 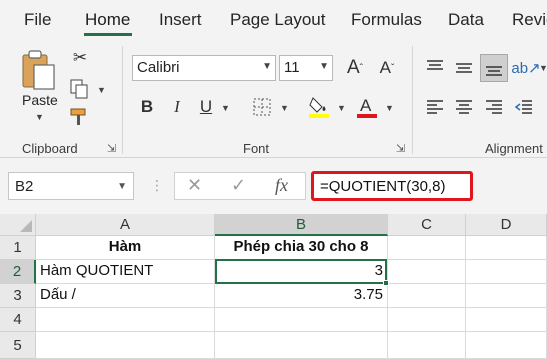 What do you see at coordinates (256, 148) in the screenshot?
I see `font-group-label: Font` at bounding box center [256, 148].